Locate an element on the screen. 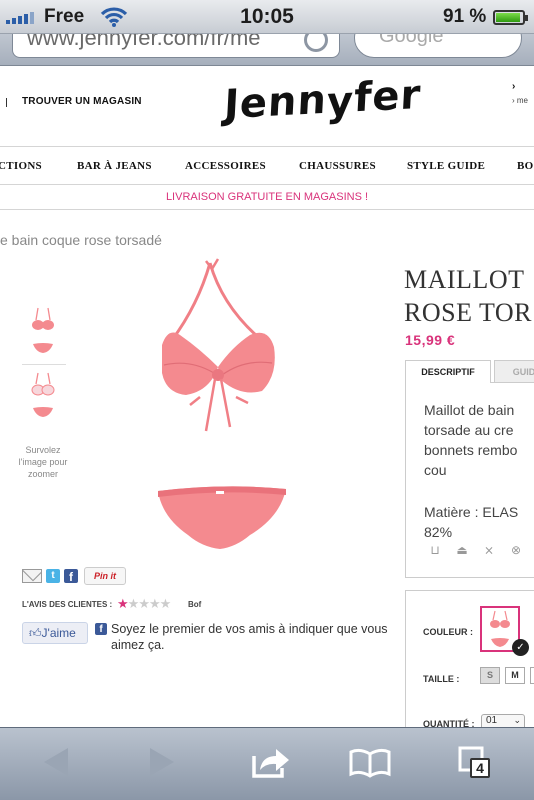 This screenshot has height=800, width=534. product-title-line: ROSE TOR is located at coordinates (468, 312).